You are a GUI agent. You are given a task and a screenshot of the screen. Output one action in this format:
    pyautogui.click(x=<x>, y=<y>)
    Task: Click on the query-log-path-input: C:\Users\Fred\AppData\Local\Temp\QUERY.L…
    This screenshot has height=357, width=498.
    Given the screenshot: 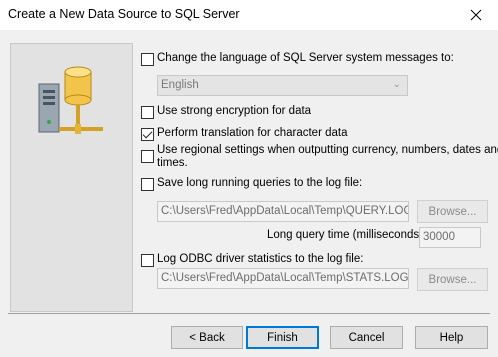 What is the action you would take?
    pyautogui.click(x=283, y=211)
    